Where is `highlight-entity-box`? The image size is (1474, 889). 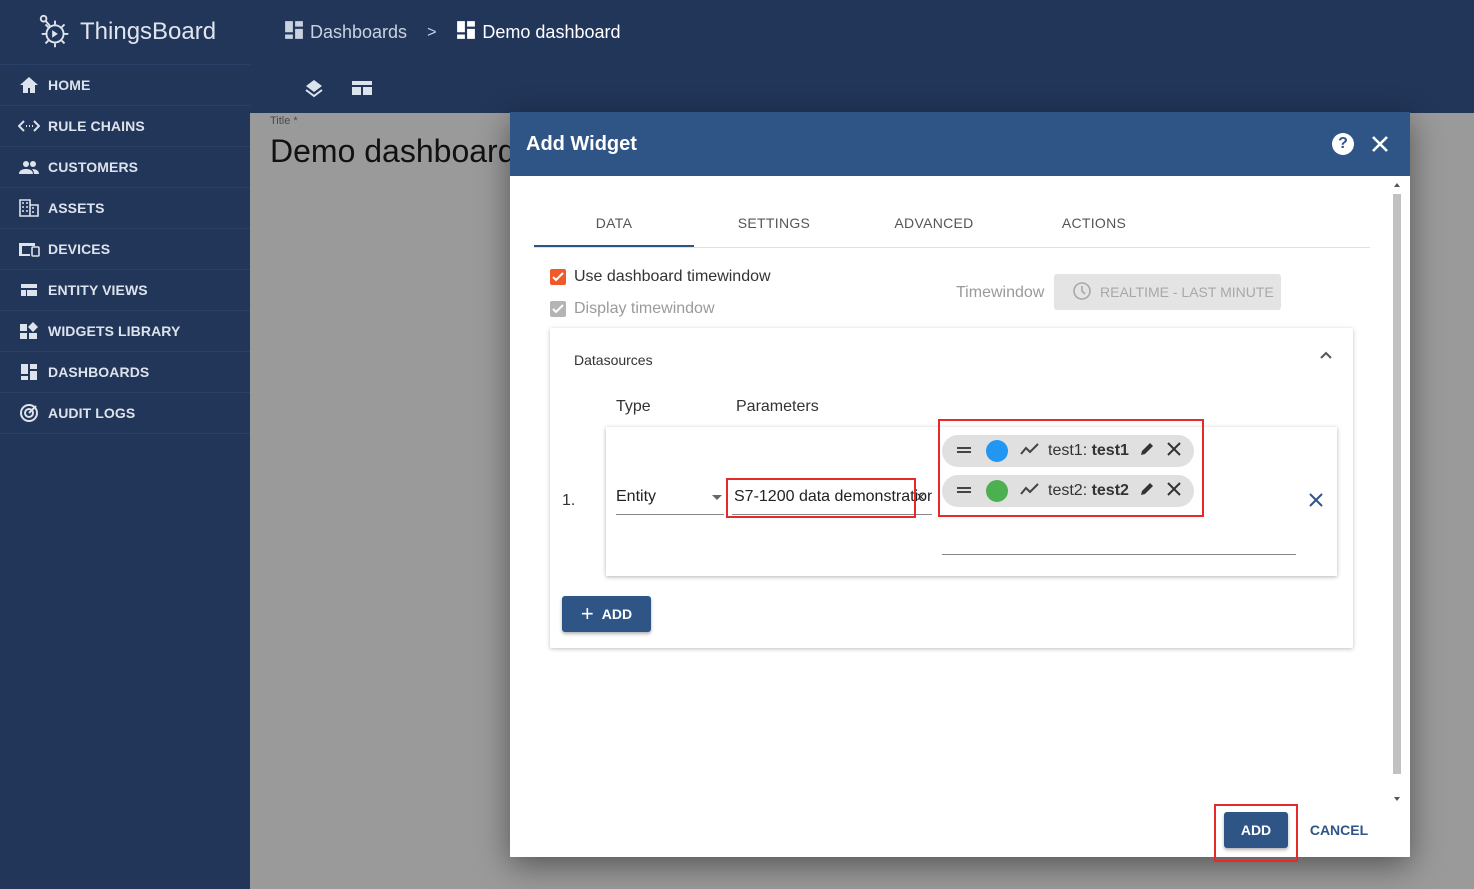
highlight-entity-box is located at coordinates (821, 498).